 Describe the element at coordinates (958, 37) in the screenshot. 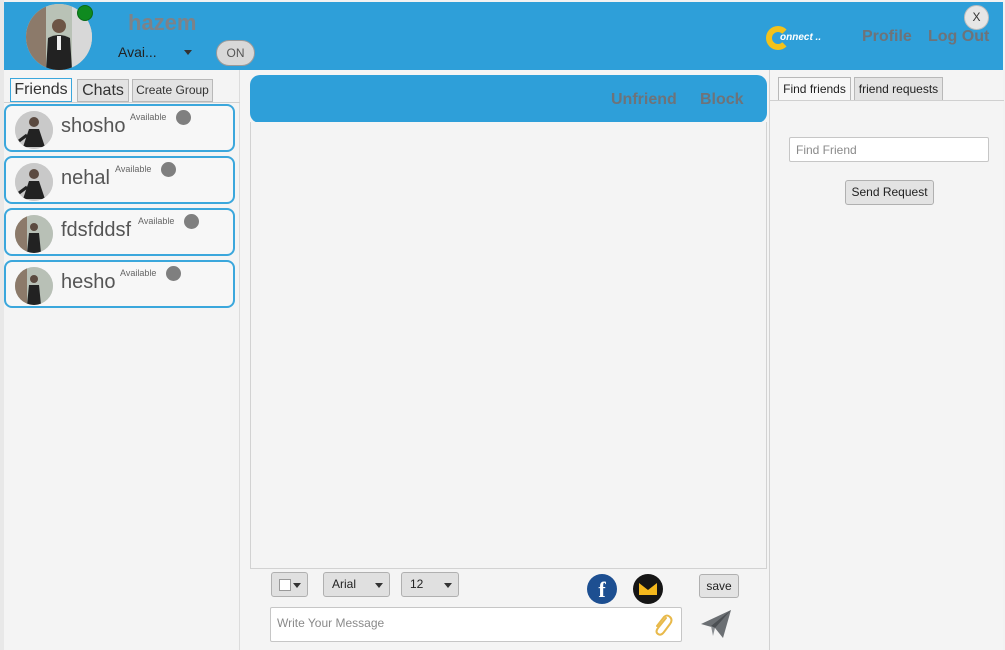

I see `logout-link: Log Out` at that location.